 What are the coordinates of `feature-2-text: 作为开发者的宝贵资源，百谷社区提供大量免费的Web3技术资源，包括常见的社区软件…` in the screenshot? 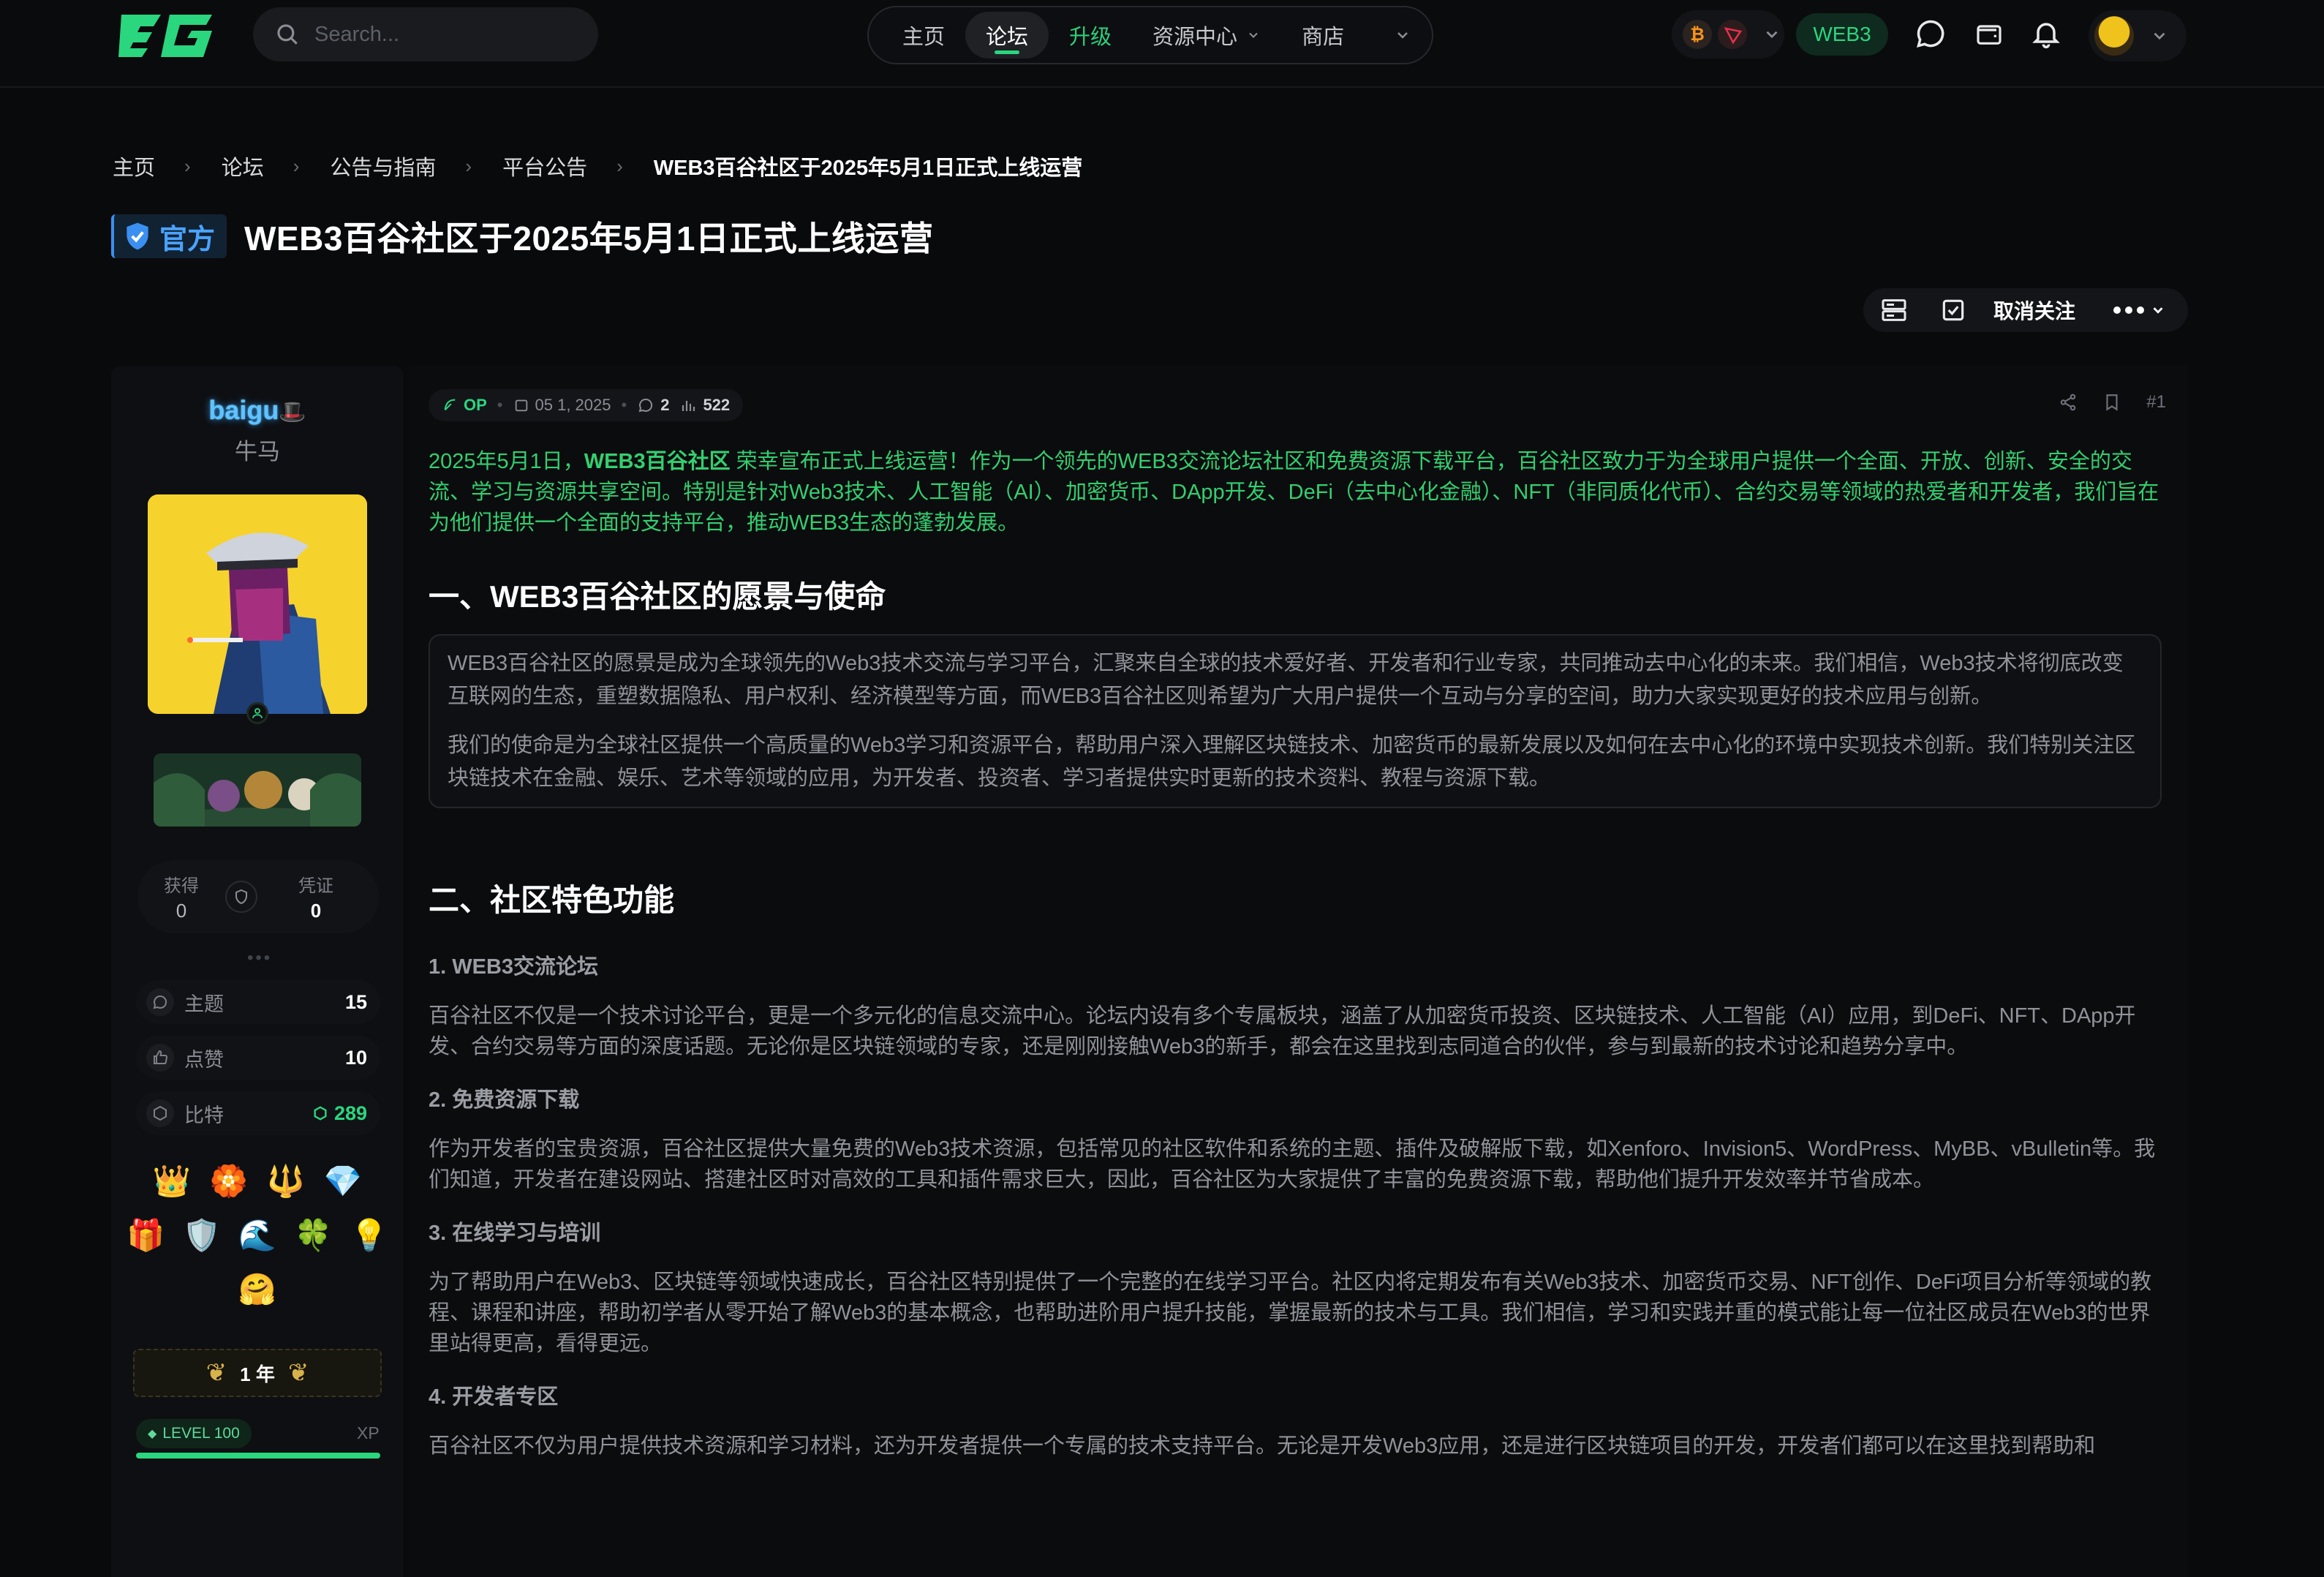 It's located at (1292, 1164).